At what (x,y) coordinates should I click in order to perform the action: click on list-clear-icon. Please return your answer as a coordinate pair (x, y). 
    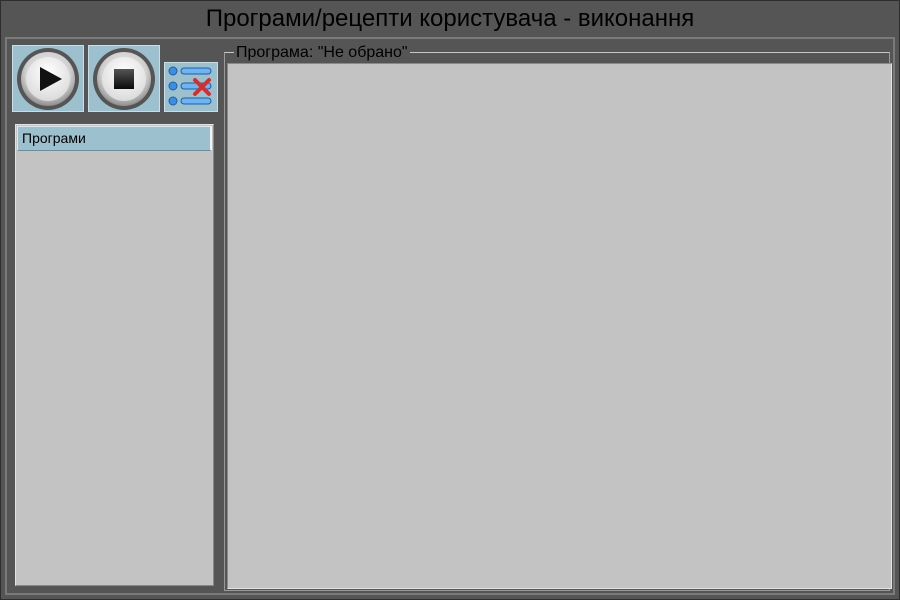
    Looking at the image, I should click on (190, 86).